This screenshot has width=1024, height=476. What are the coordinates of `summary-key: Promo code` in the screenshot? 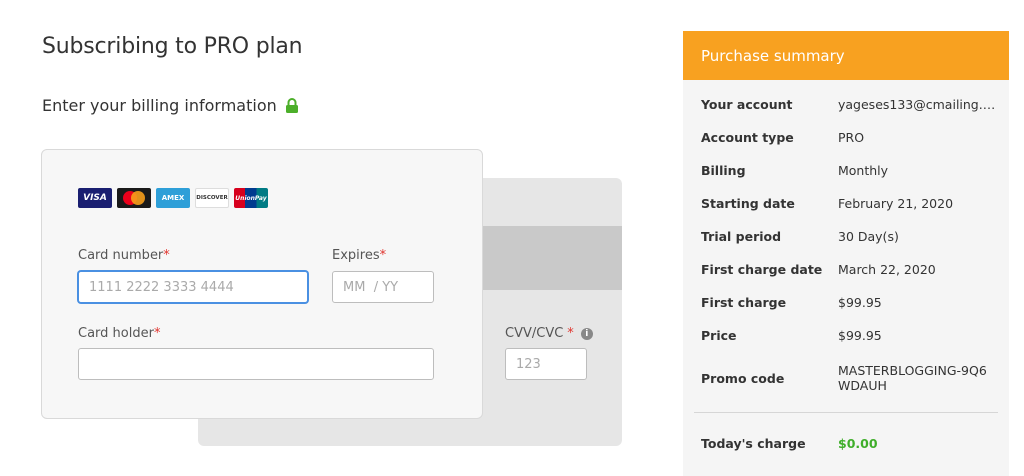 It's located at (743, 378).